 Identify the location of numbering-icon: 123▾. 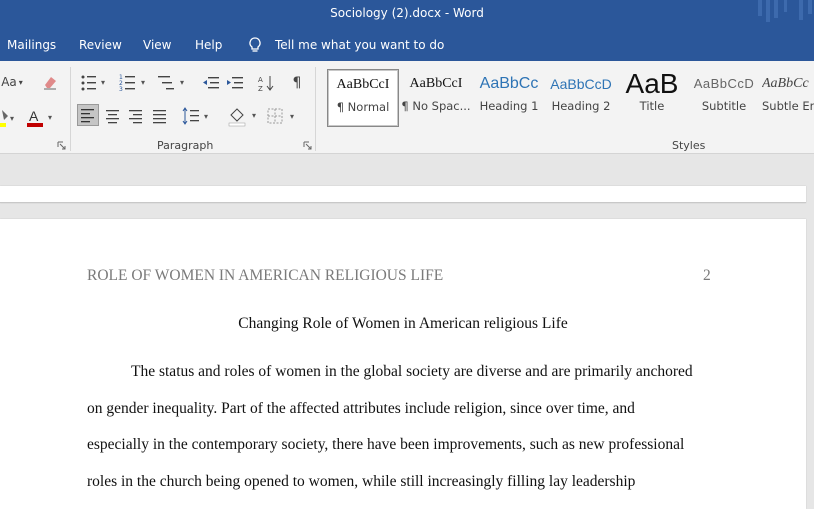
(132, 83).